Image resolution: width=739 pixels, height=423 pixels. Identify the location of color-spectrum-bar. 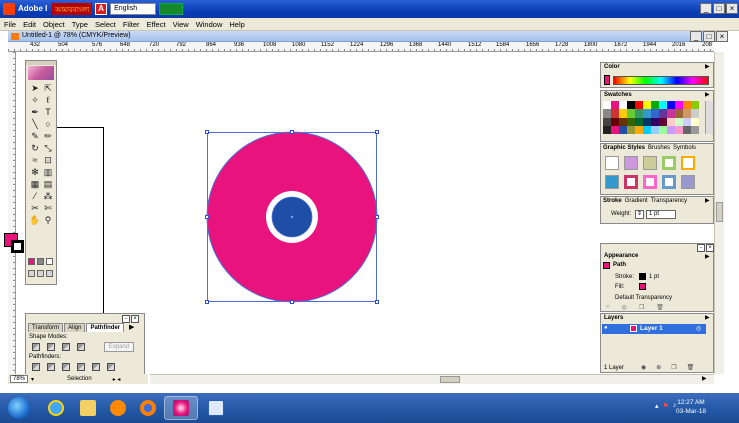
(661, 80).